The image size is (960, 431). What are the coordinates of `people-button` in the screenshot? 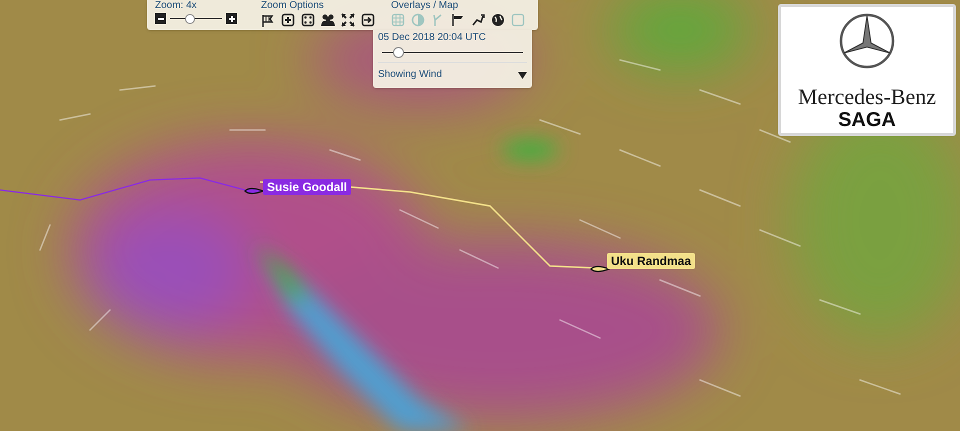 It's located at (328, 20).